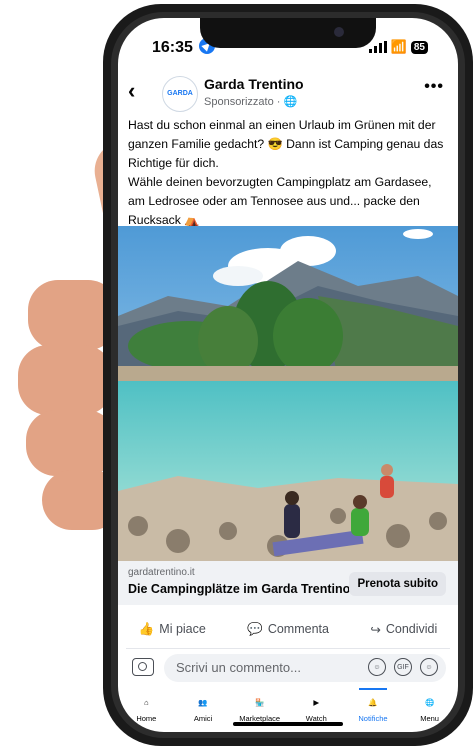 Image resolution: width=475 pixels, height=747 pixels. Describe the element at coordinates (65, 380) in the screenshot. I see `finger` at that location.